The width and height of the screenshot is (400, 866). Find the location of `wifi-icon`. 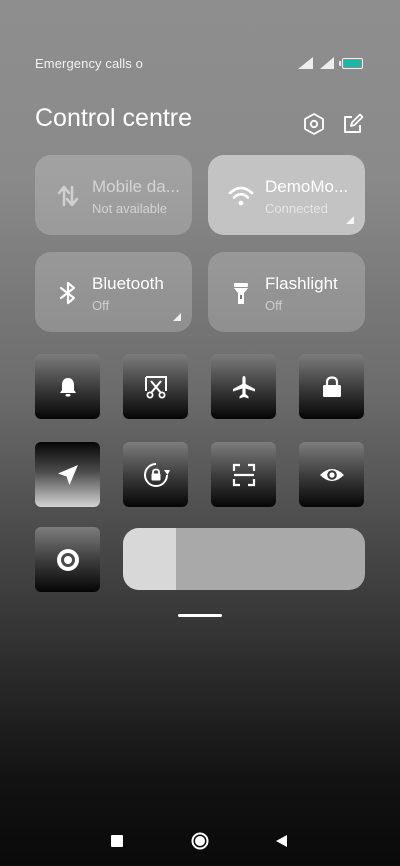

wifi-icon is located at coordinates (241, 196).